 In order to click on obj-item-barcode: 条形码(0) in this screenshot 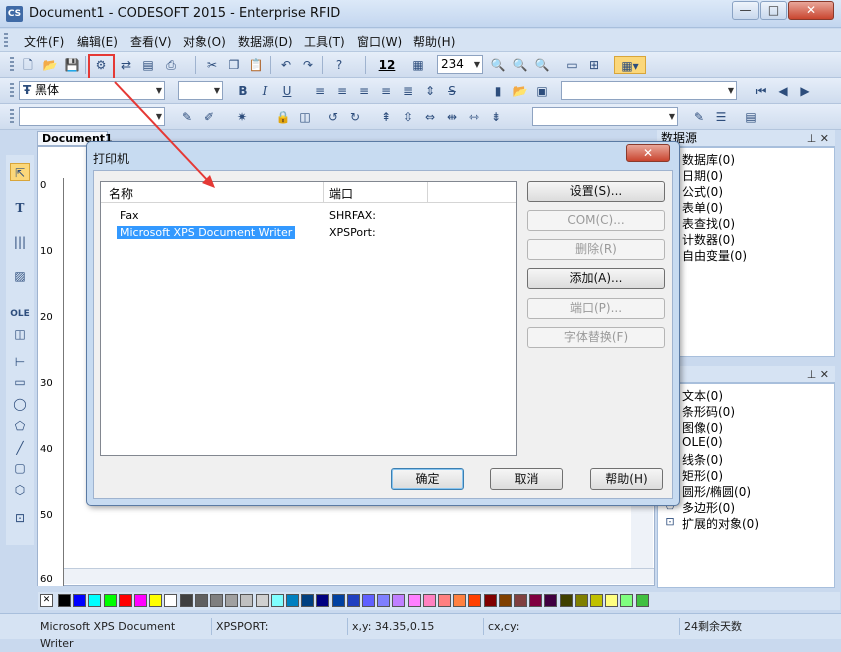, I will do `click(708, 411)`.